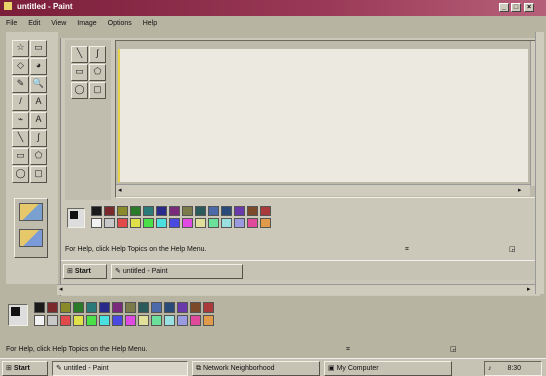 This screenshot has width=546, height=376. What do you see at coordinates (177, 271) in the screenshot?
I see `inner-task-paint: ✎ untitled - Paint` at bounding box center [177, 271].